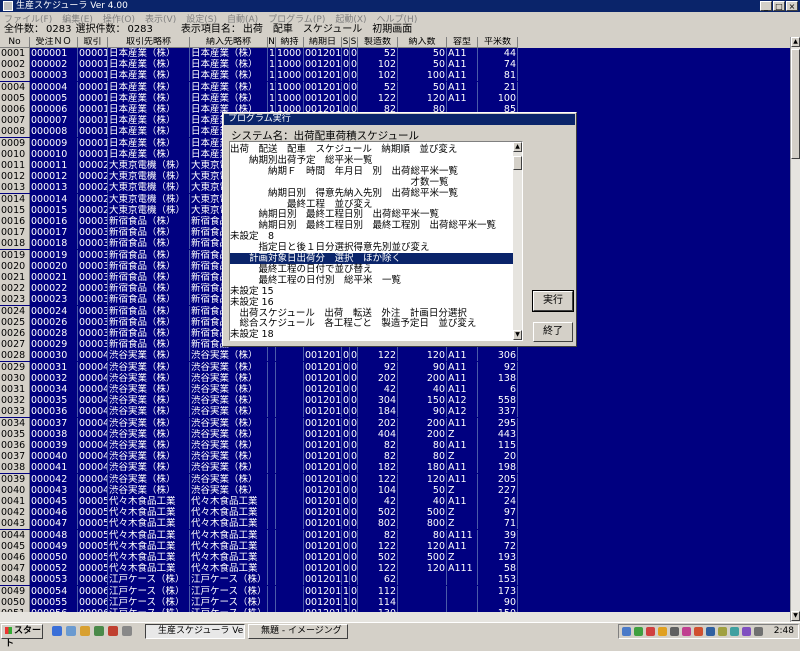 The width and height of the screenshot is (800, 651). Describe the element at coordinates (113, 631) in the screenshot. I see `media-icon` at that location.